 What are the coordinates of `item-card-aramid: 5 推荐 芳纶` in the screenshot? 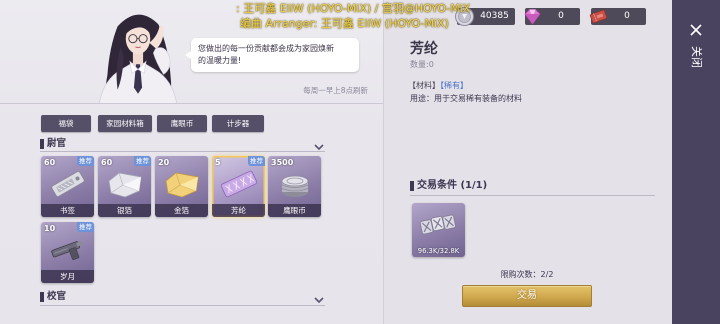 It's located at (238, 186).